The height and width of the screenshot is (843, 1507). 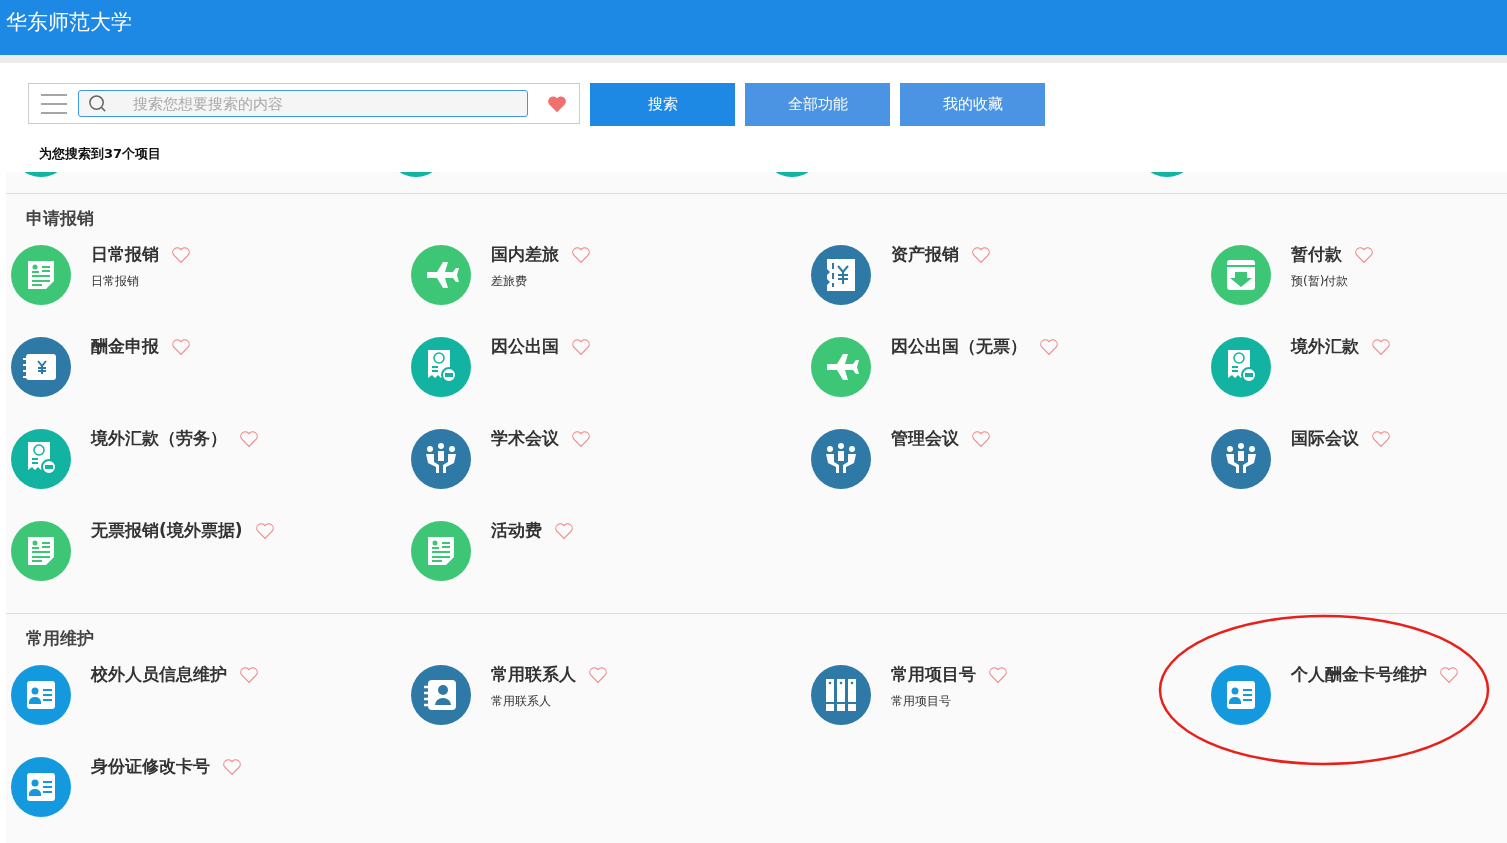 What do you see at coordinates (100, 154) in the screenshot?
I see `result-count: 为您搜索到37个项目` at bounding box center [100, 154].